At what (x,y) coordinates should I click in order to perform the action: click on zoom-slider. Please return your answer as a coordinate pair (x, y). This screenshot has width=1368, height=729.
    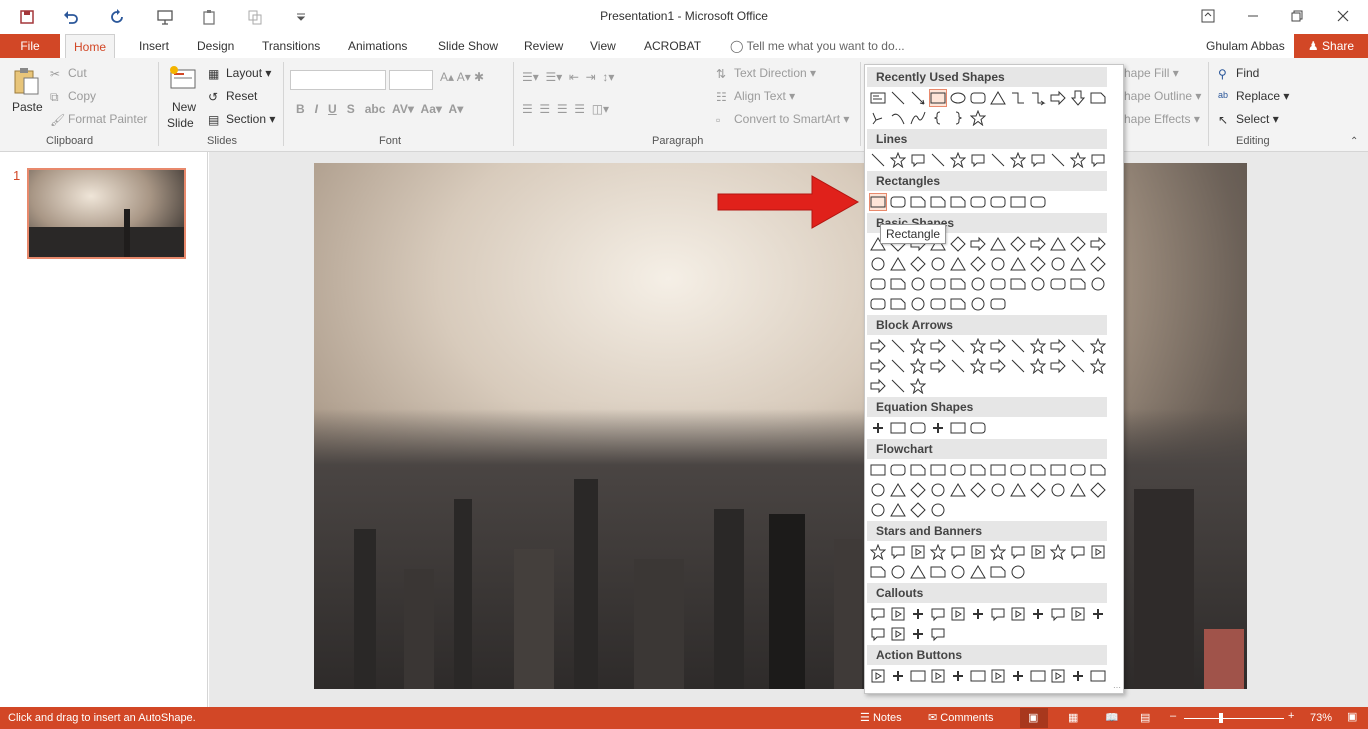
    Looking at the image, I should click on (1234, 718).